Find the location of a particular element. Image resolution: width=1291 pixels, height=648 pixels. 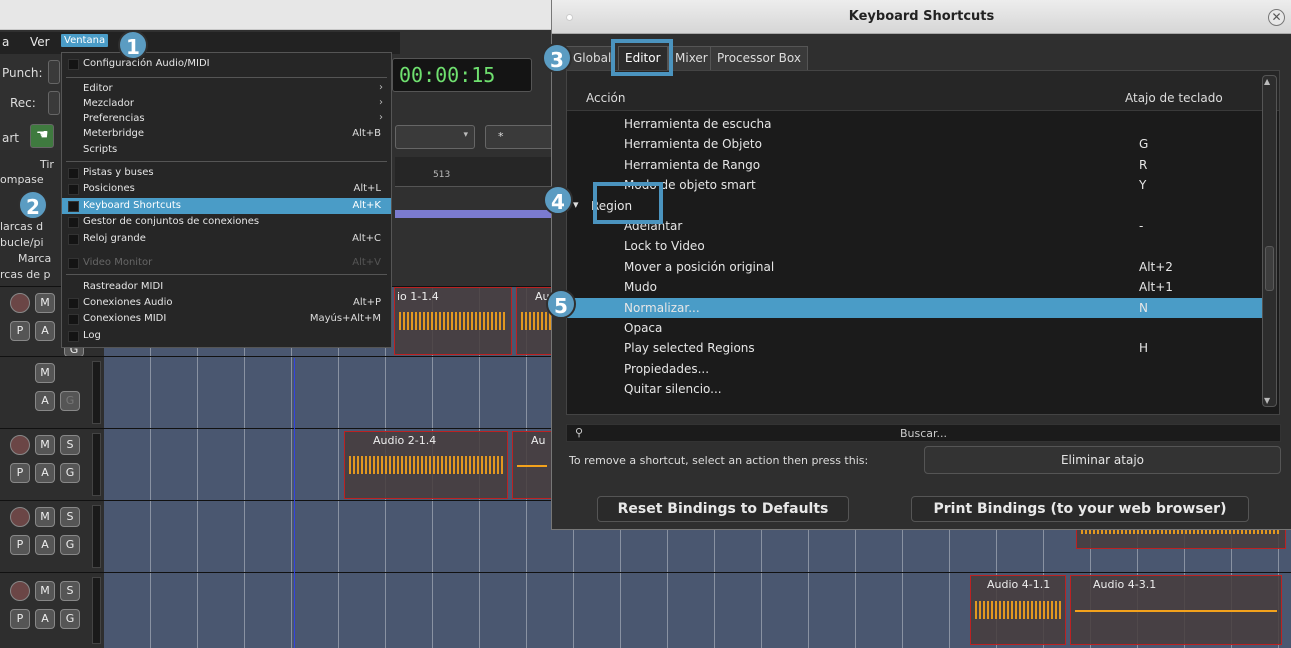

step-badge-4: 4 is located at coordinates (558, 200).